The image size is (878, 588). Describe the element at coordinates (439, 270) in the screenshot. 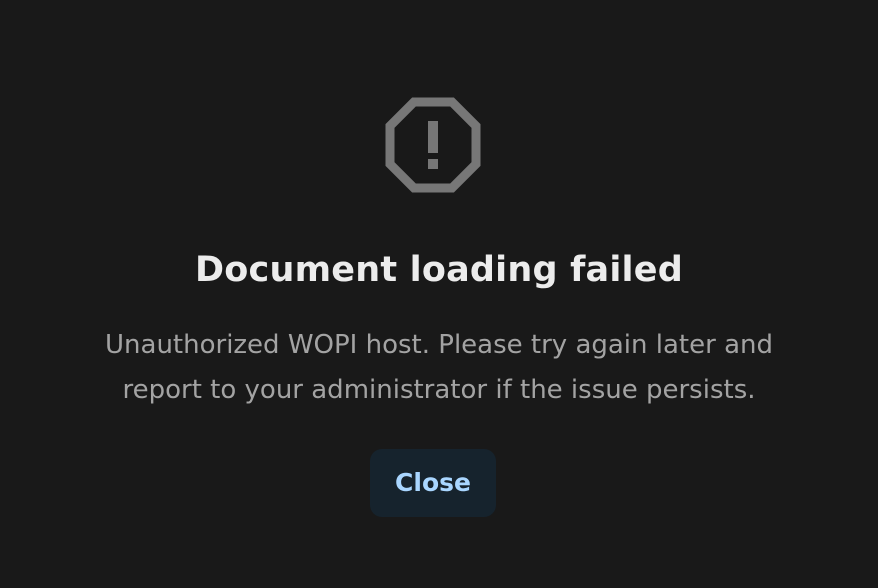

I see `error-title: Document loading failed` at that location.